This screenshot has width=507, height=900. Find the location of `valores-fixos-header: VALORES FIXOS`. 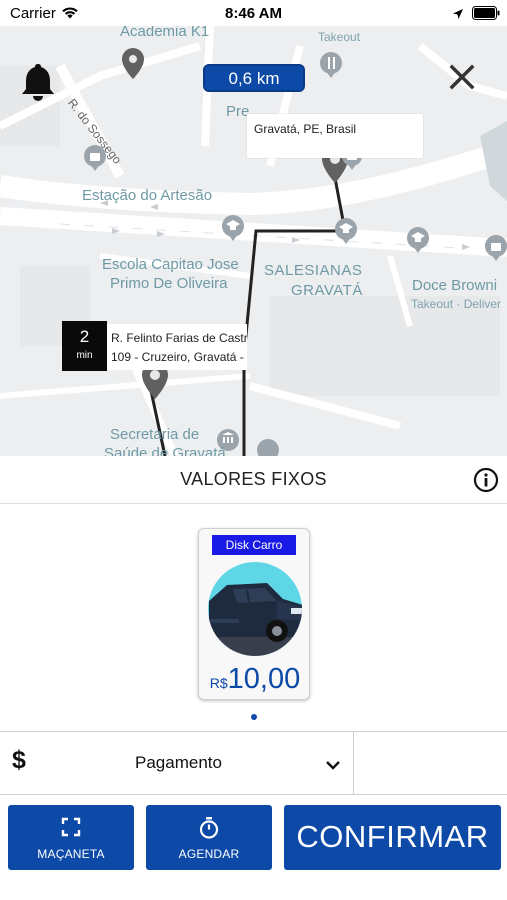

valores-fixos-header: VALORES FIXOS is located at coordinates (253, 480).